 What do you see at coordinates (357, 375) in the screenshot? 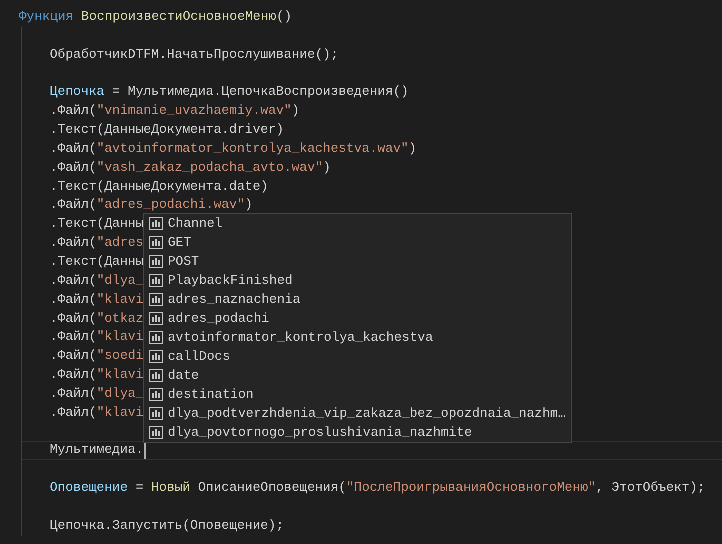
I see `suggestion-item: date` at bounding box center [357, 375].